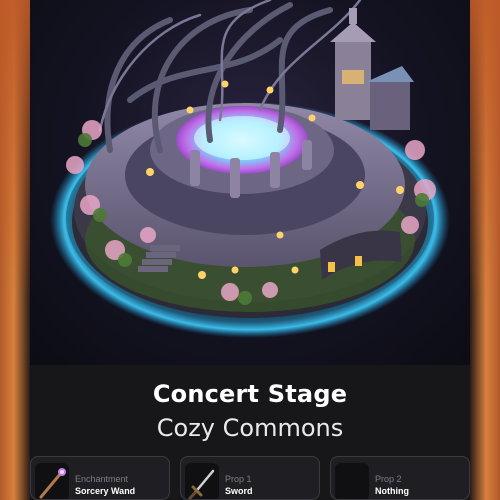 This screenshot has width=500, height=500. I want to click on slot-enchantment: Enchantment Sorcery Wand, so click(100, 478).